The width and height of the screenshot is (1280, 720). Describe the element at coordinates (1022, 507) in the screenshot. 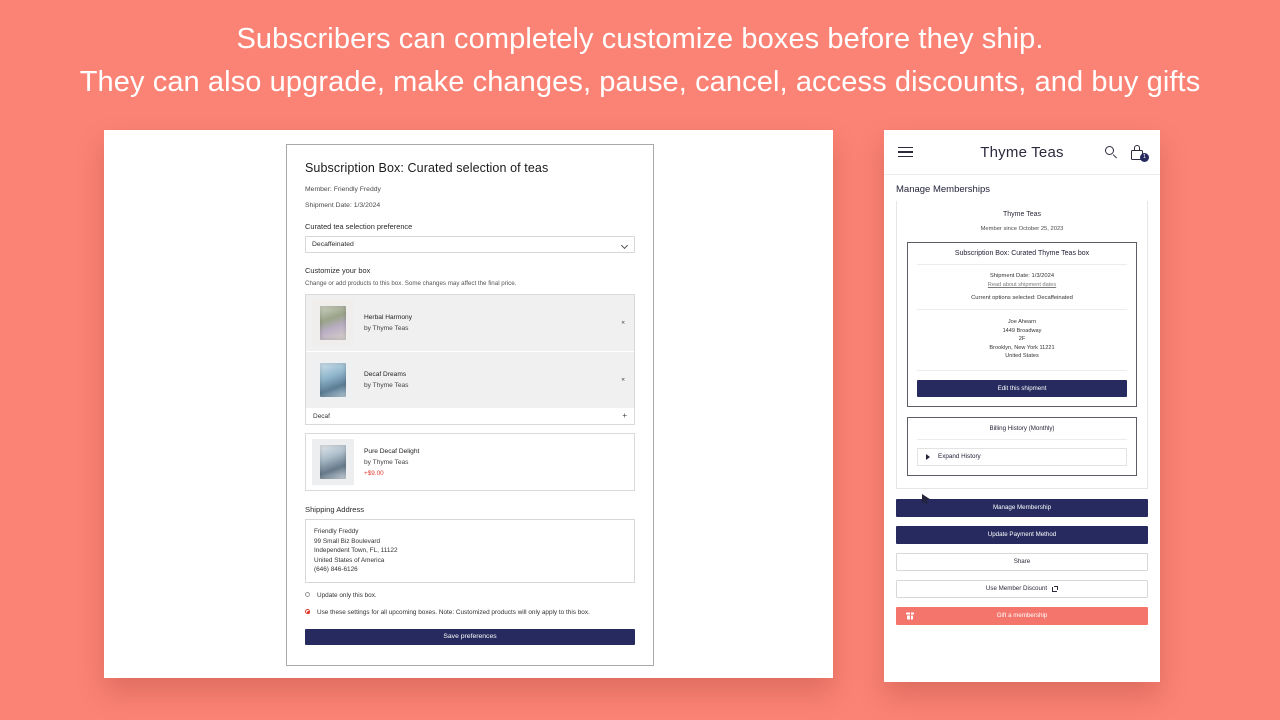

I see `manage-membership-button: Manage Membership` at that location.